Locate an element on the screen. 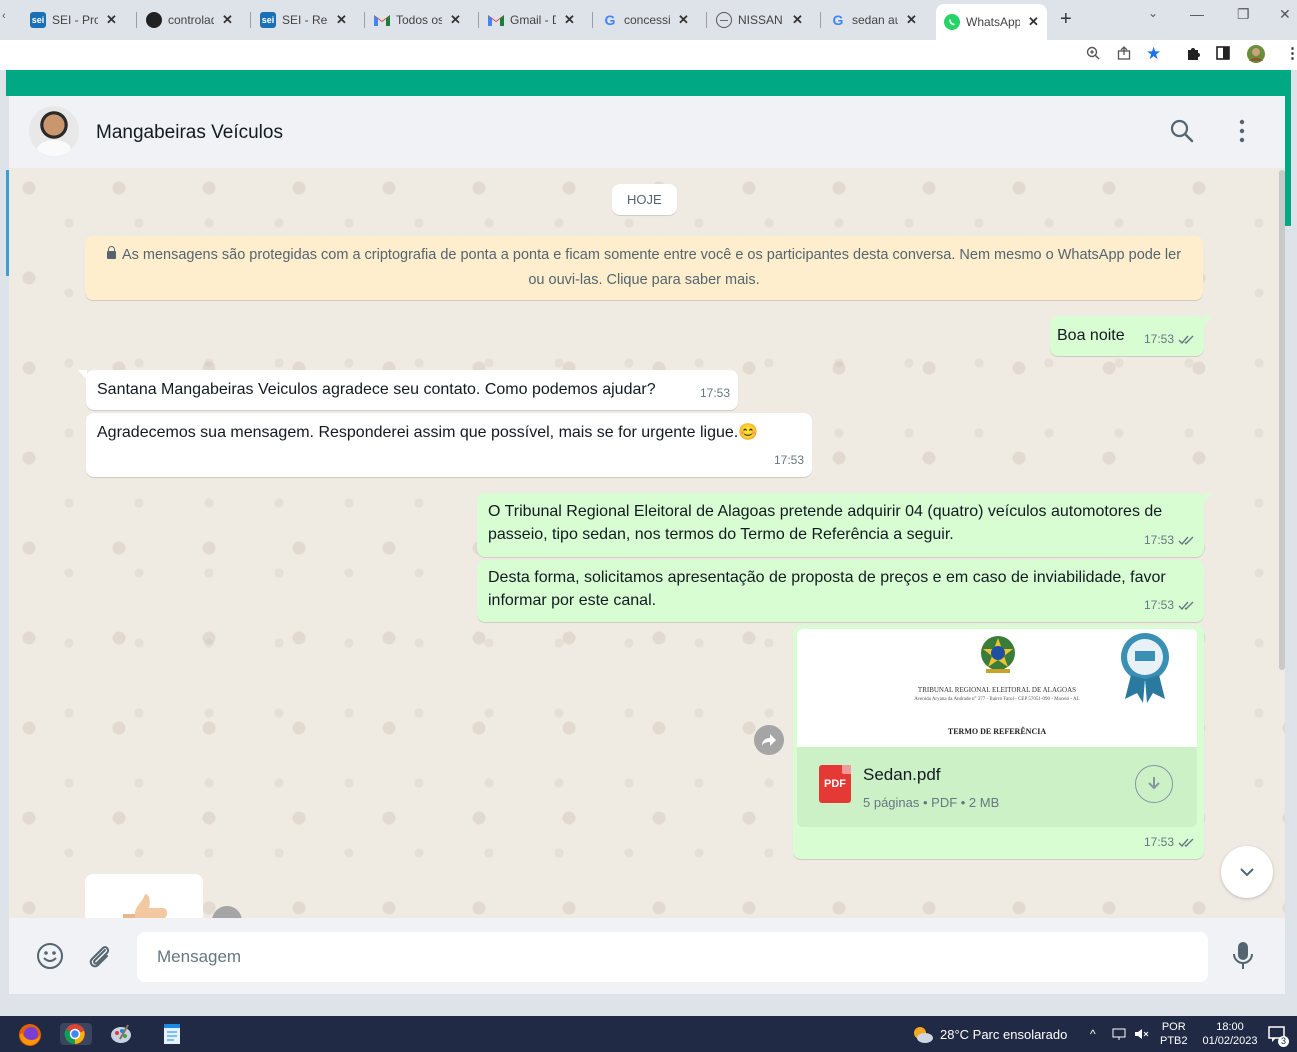  download-button is located at coordinates (1154, 784).